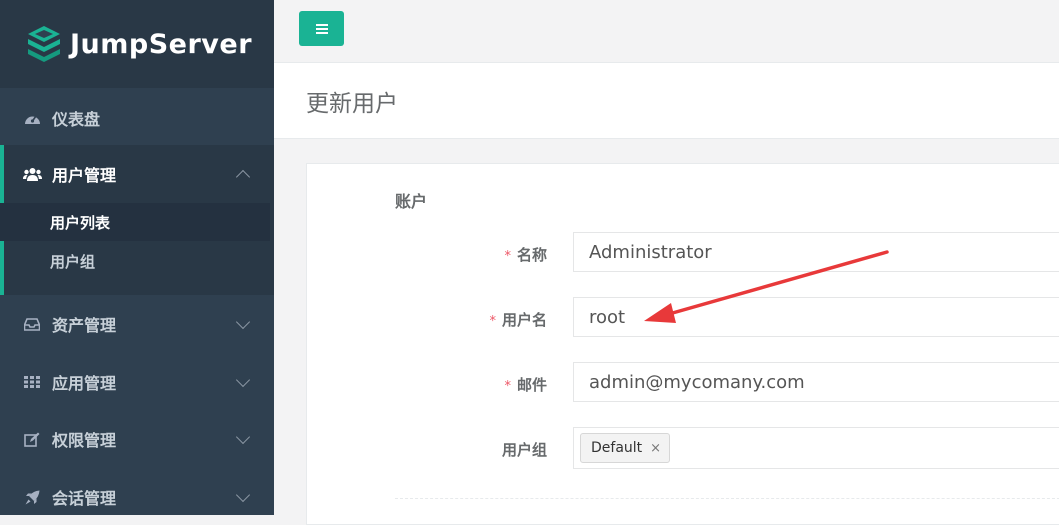  What do you see at coordinates (666, 101) in the screenshot?
I see `page-heading: 更新用户` at bounding box center [666, 101].